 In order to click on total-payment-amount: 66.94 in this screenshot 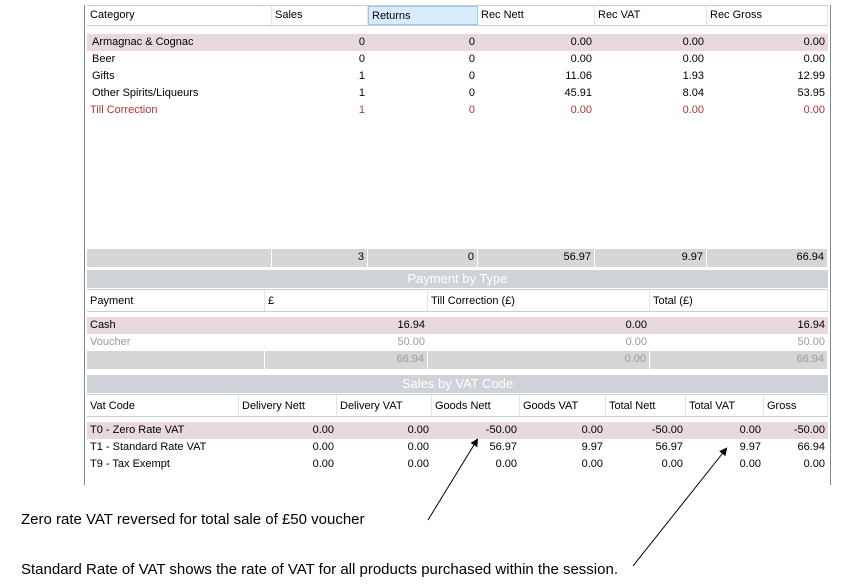, I will do `click(346, 360)`.